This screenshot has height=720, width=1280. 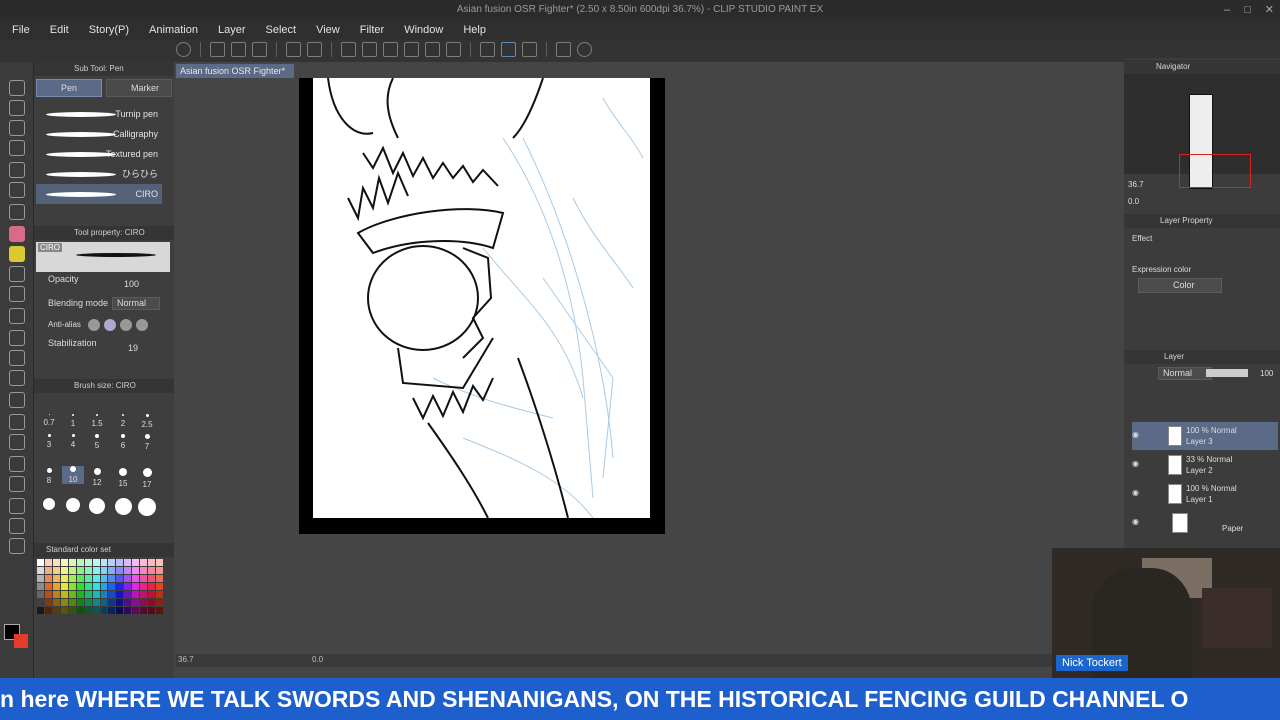 I want to click on snap-grid-icon, so click(x=529, y=49).